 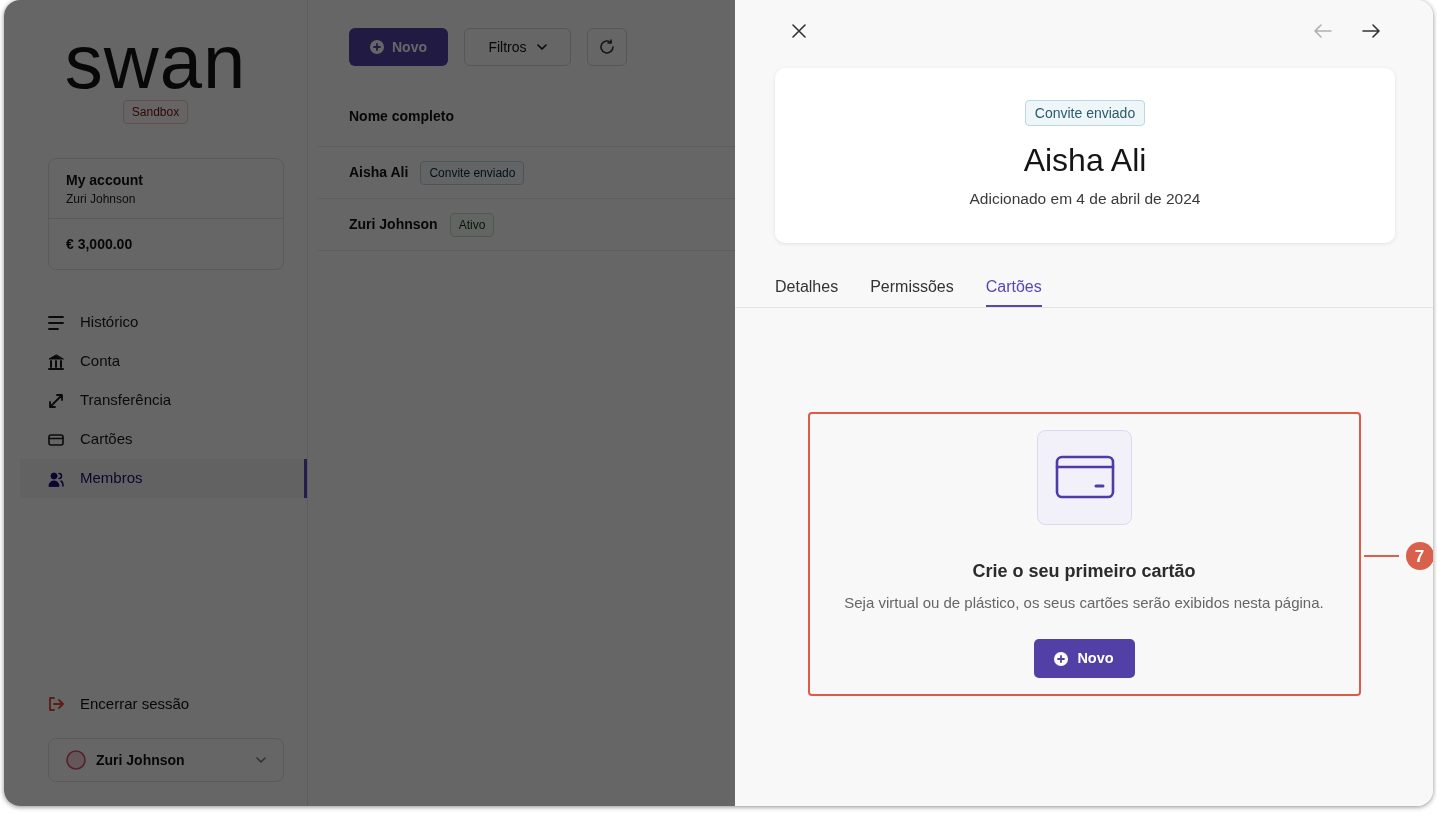 I want to click on logo: swan, so click(x=155, y=59).